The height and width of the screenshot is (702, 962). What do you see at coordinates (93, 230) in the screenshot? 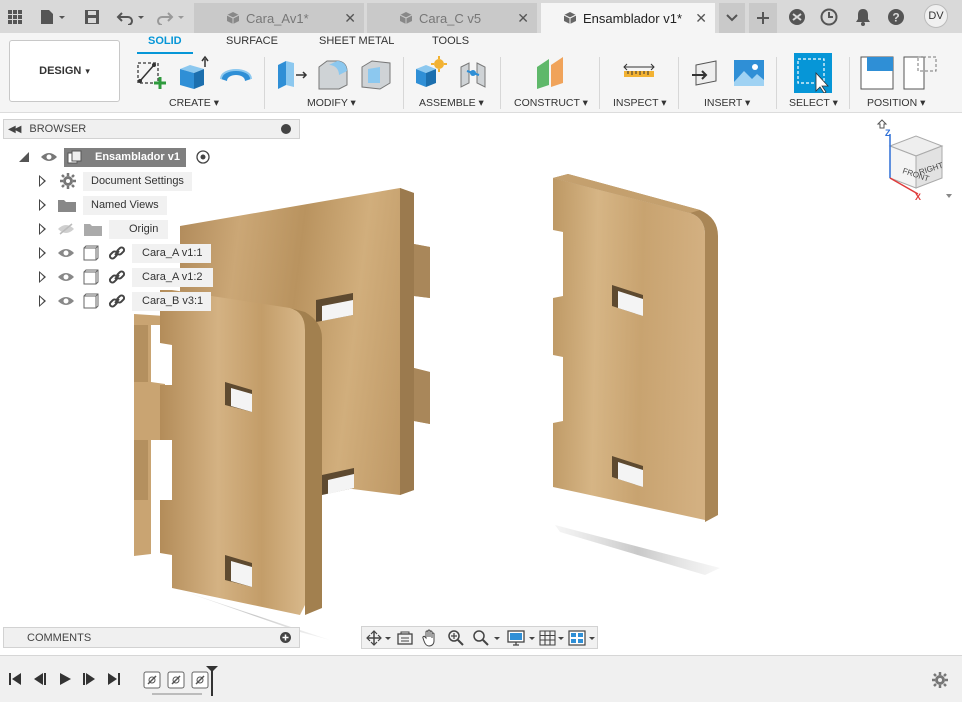
I see `folder-icon` at bounding box center [93, 230].